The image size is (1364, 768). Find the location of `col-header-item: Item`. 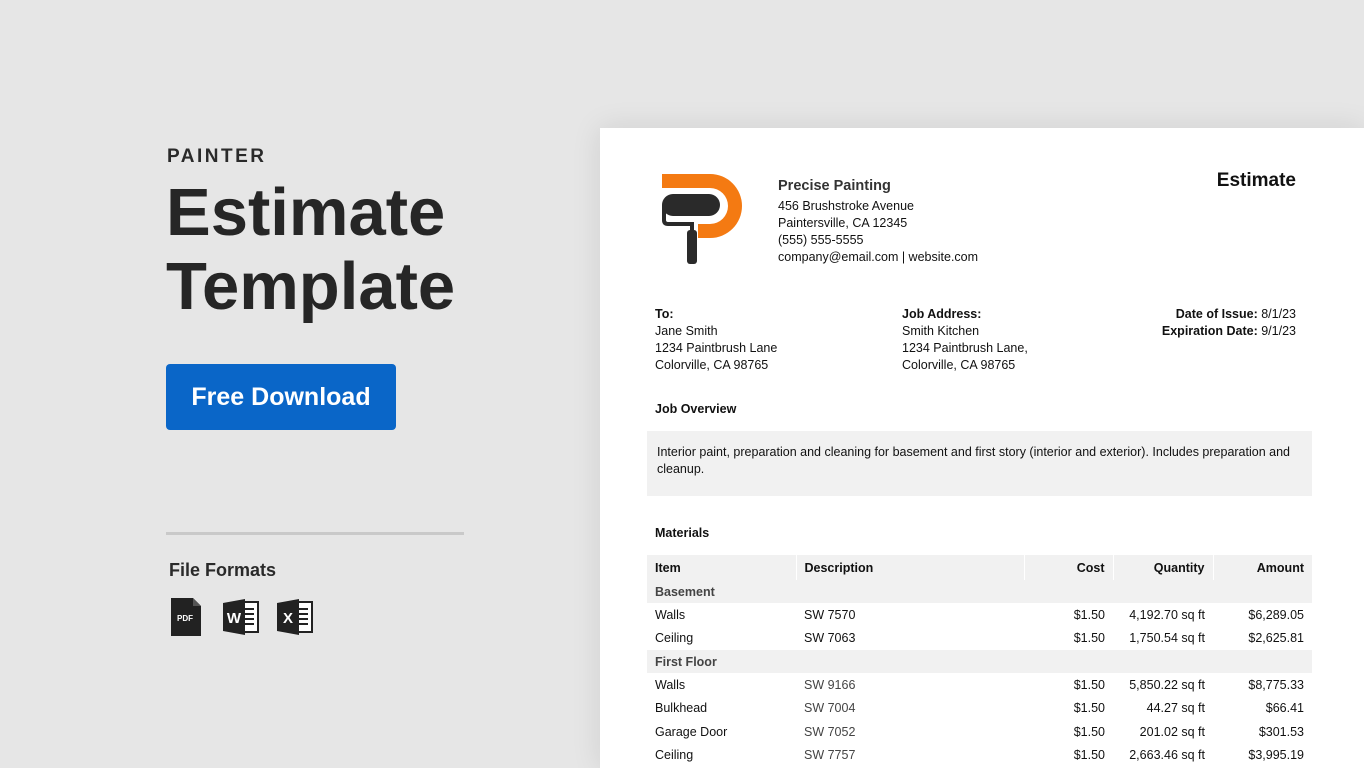

col-header-item: Item is located at coordinates (722, 567).